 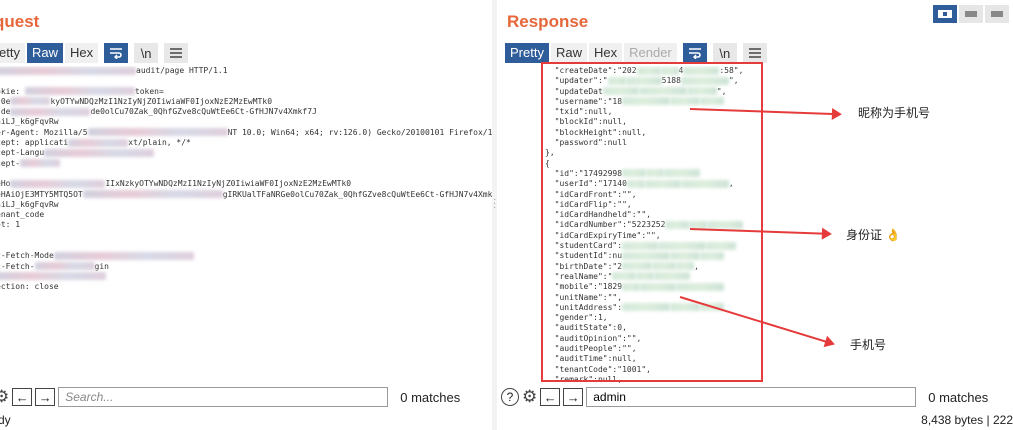 I want to click on code-line, so click(x=246, y=277).